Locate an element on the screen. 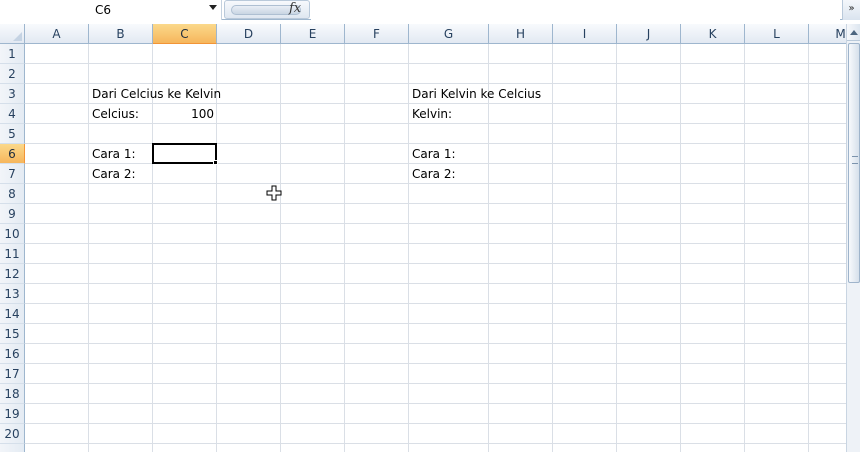 The image size is (860, 452). cell-b3: Dari Celcius ke Kelvin is located at coordinates (155, 94).